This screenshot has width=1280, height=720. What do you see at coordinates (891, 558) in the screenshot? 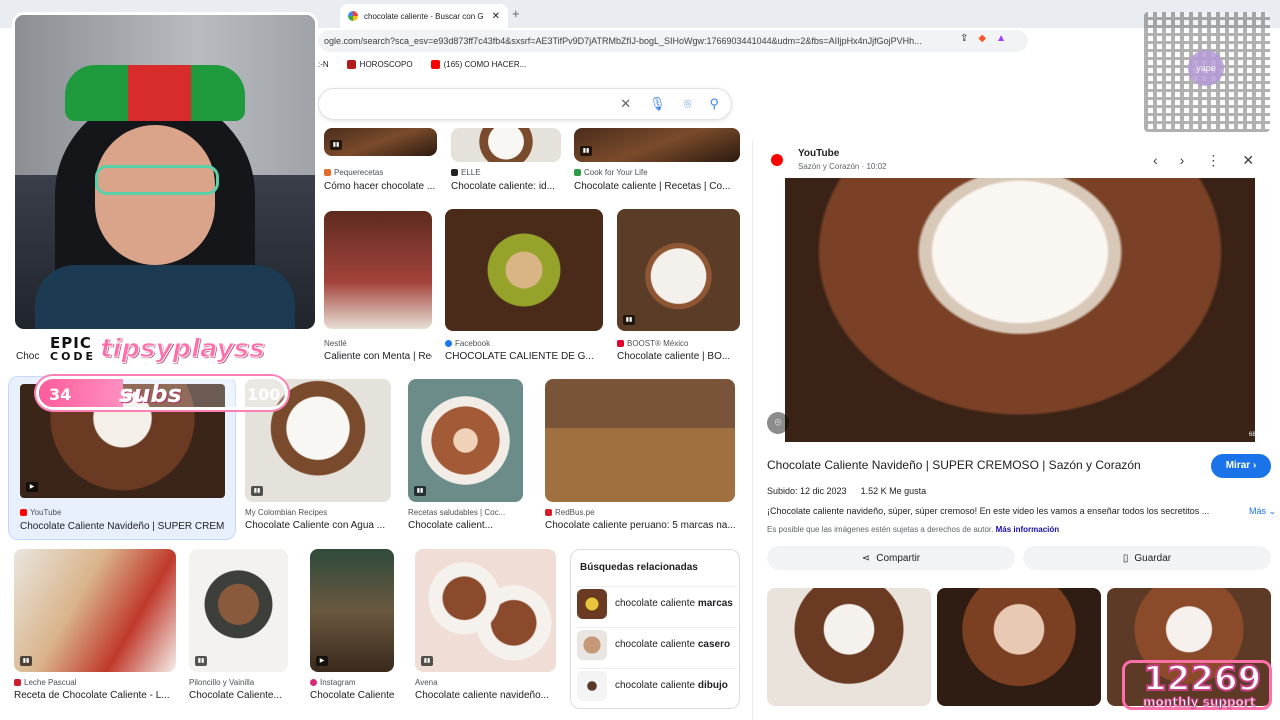
I see `share-button: ⋖ Compartir` at bounding box center [891, 558].